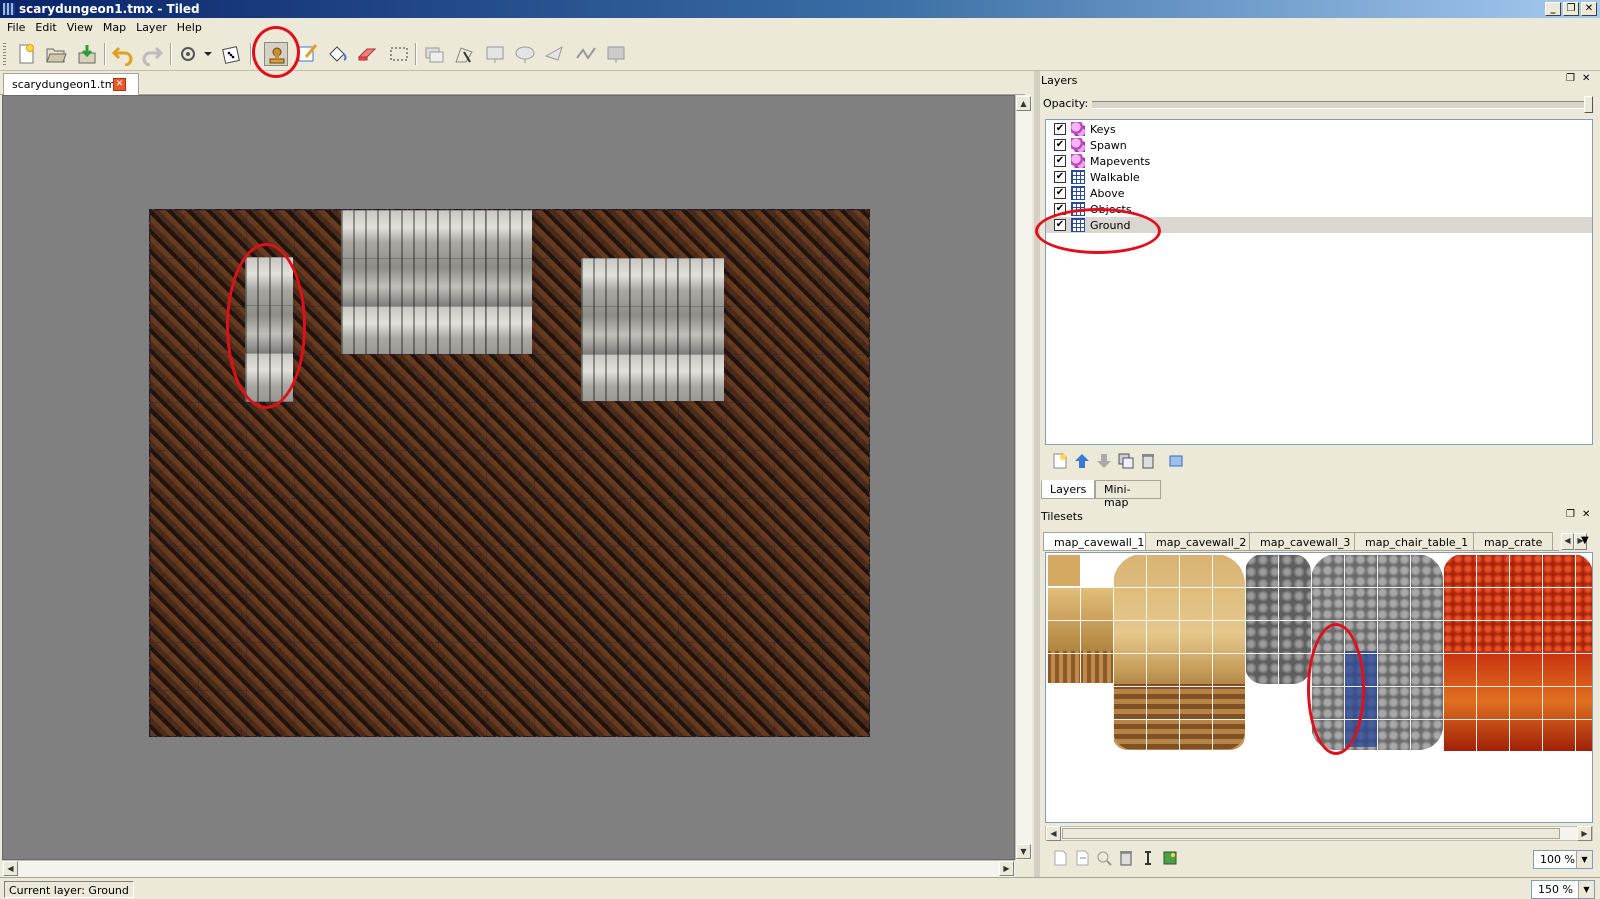 The image size is (1600, 899). What do you see at coordinates (1037, 474) in the screenshot?
I see `dock-splitter` at bounding box center [1037, 474].